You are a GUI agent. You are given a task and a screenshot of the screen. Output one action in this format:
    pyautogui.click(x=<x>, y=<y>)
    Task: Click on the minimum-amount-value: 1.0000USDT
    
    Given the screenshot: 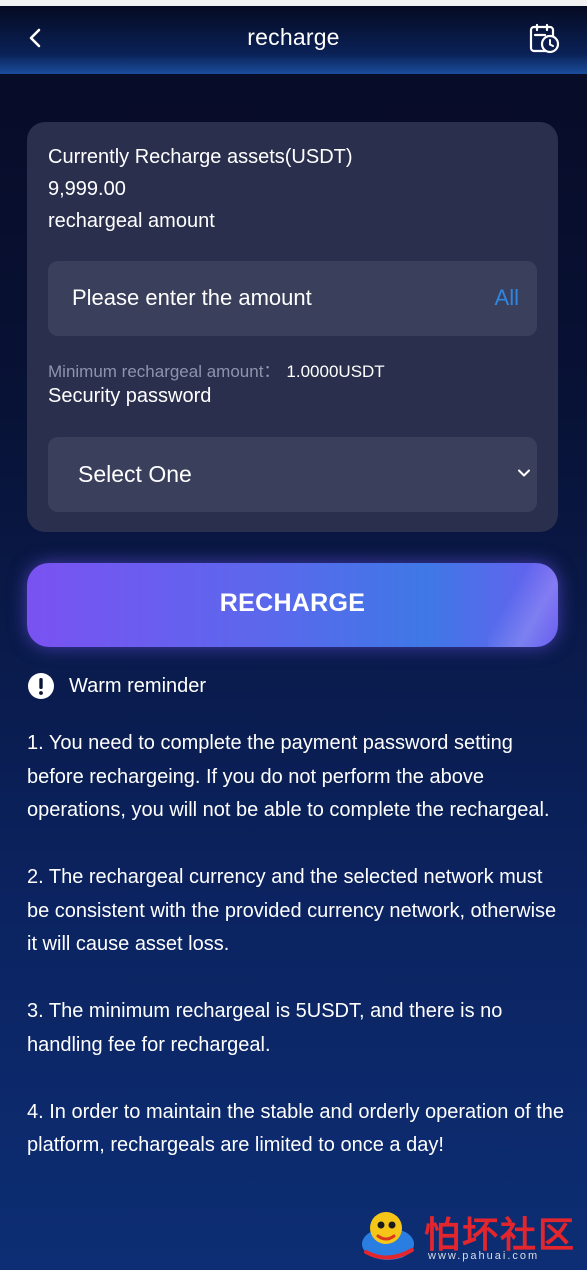 What is the action you would take?
    pyautogui.click(x=335, y=371)
    